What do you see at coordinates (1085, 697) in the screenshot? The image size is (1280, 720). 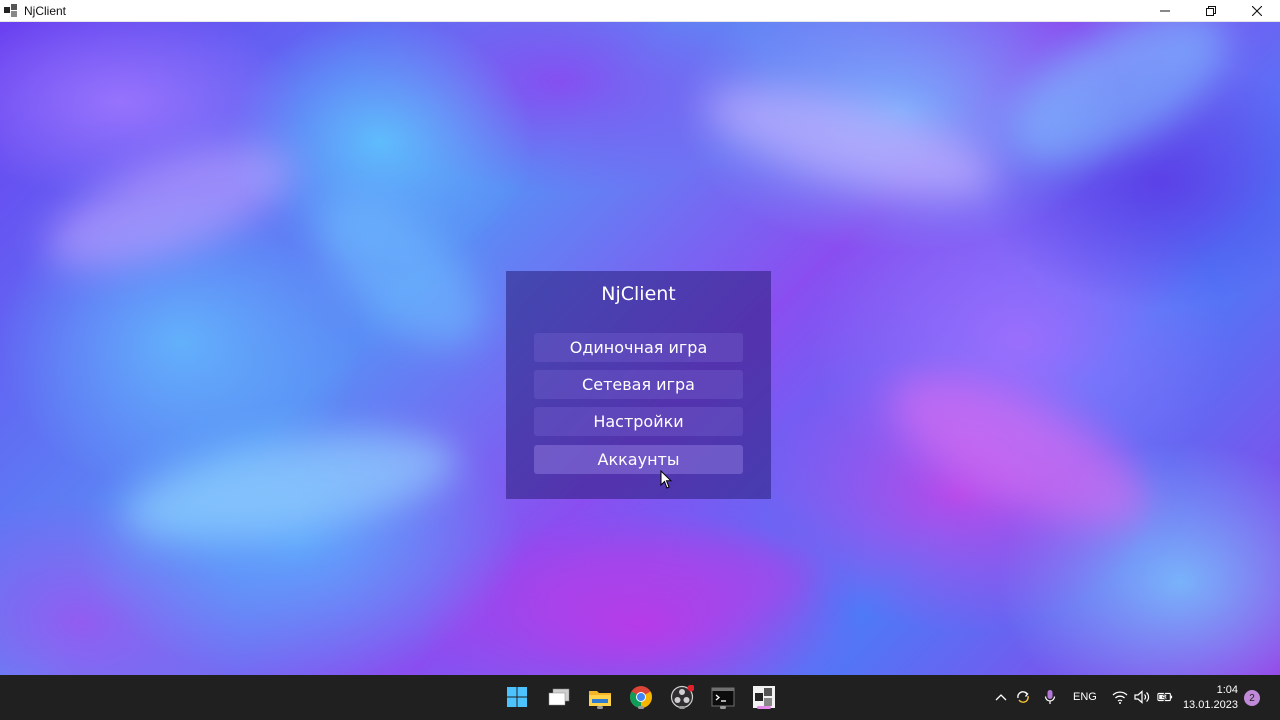 I see `language-indicator: ENG` at bounding box center [1085, 697].